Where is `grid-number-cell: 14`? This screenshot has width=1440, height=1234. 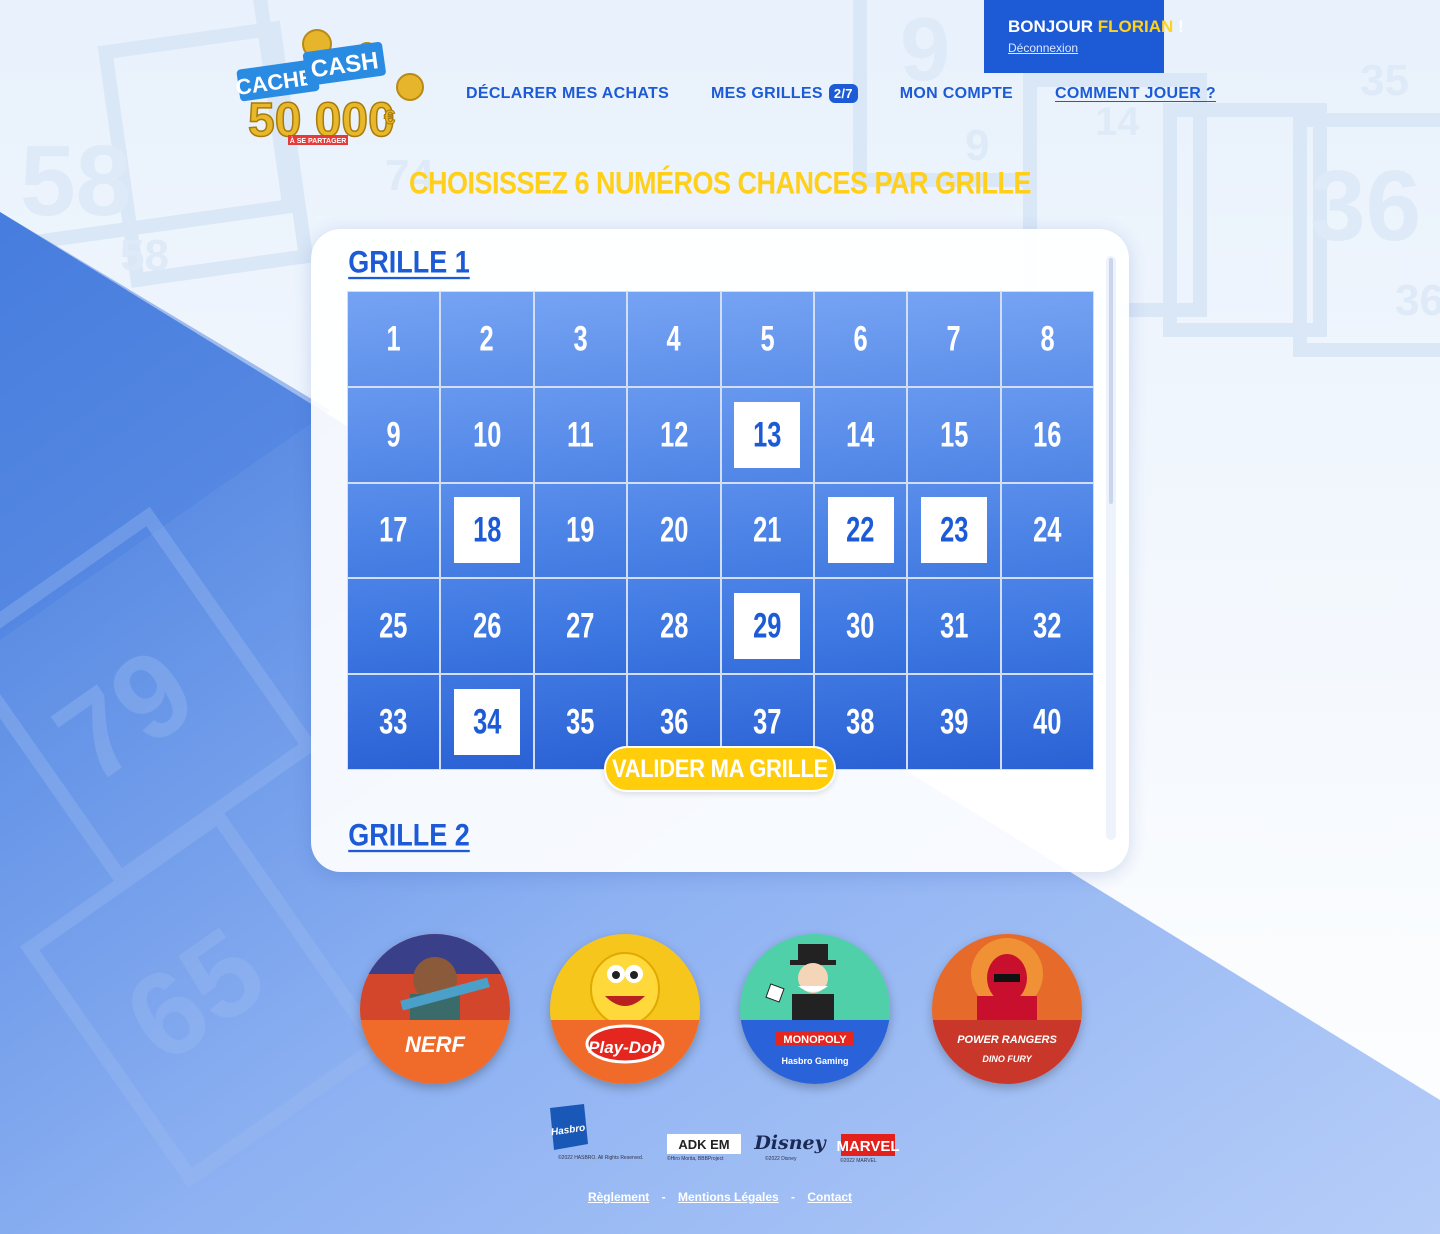
grid-number-cell: 14 is located at coordinates (860, 434).